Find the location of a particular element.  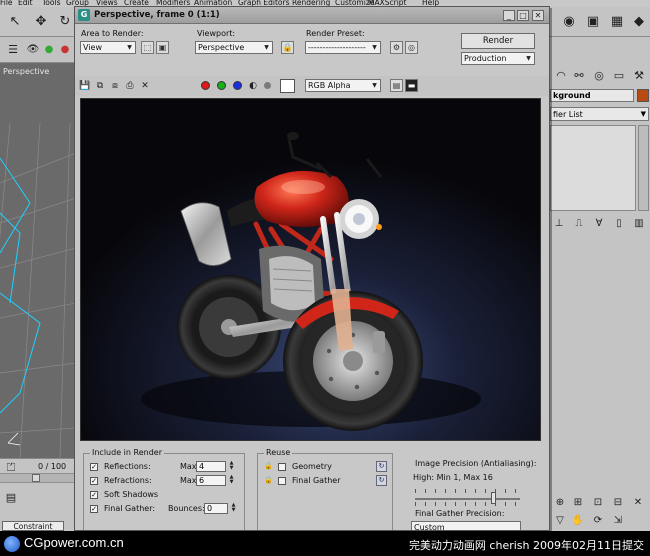

fg-precision-dropdown: Custom is located at coordinates (466, 525).